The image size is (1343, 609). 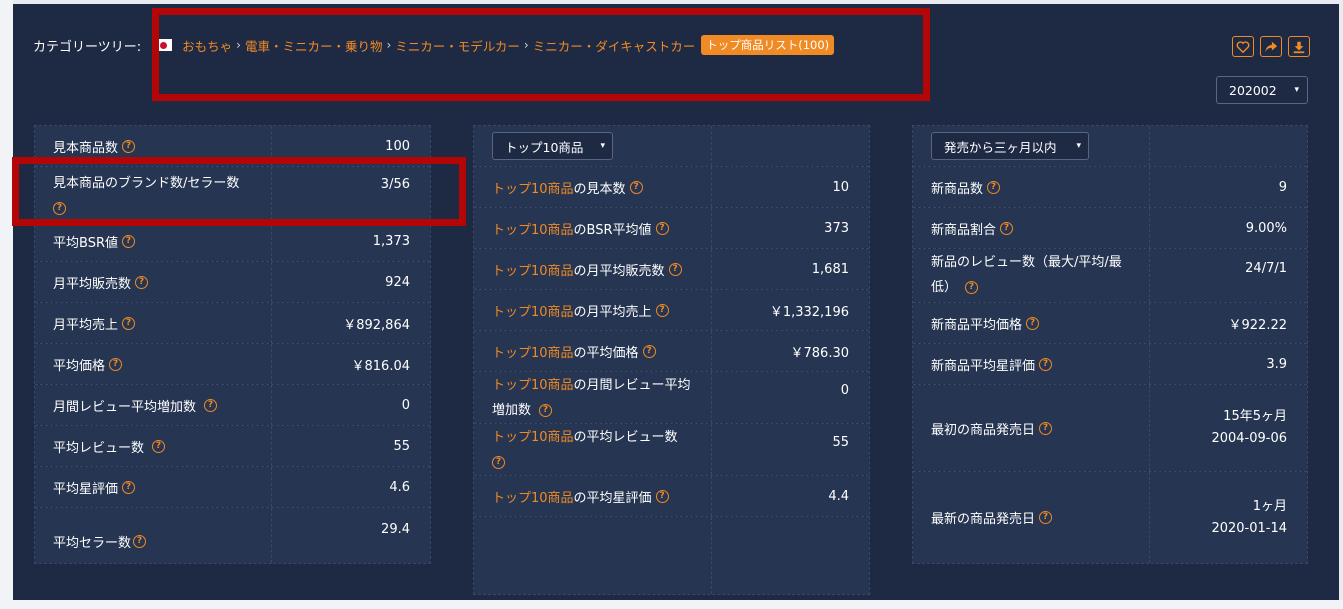 What do you see at coordinates (1262, 90) in the screenshot?
I see `month-select: 202002 ▾` at bounding box center [1262, 90].